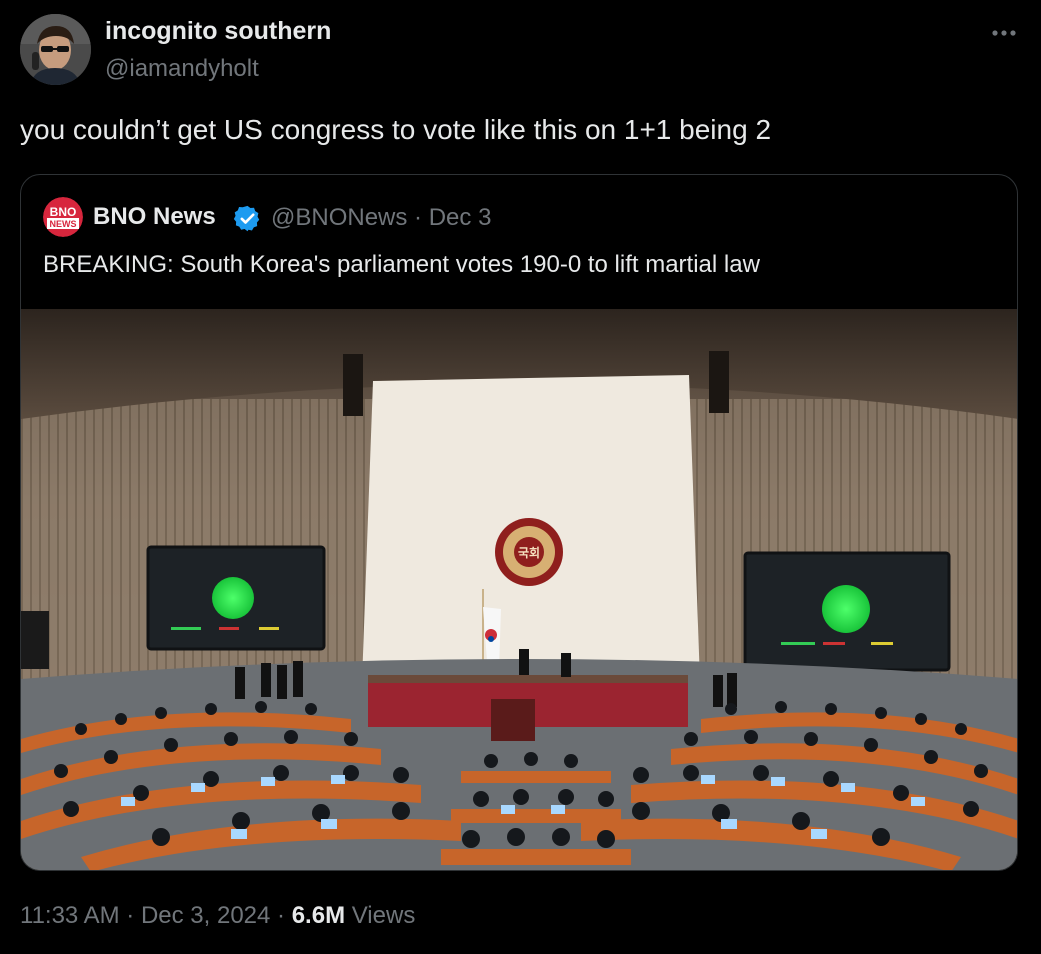 This screenshot has width=1041, height=954. I want to click on quoted-author-handle: @BNONews, so click(339, 217).